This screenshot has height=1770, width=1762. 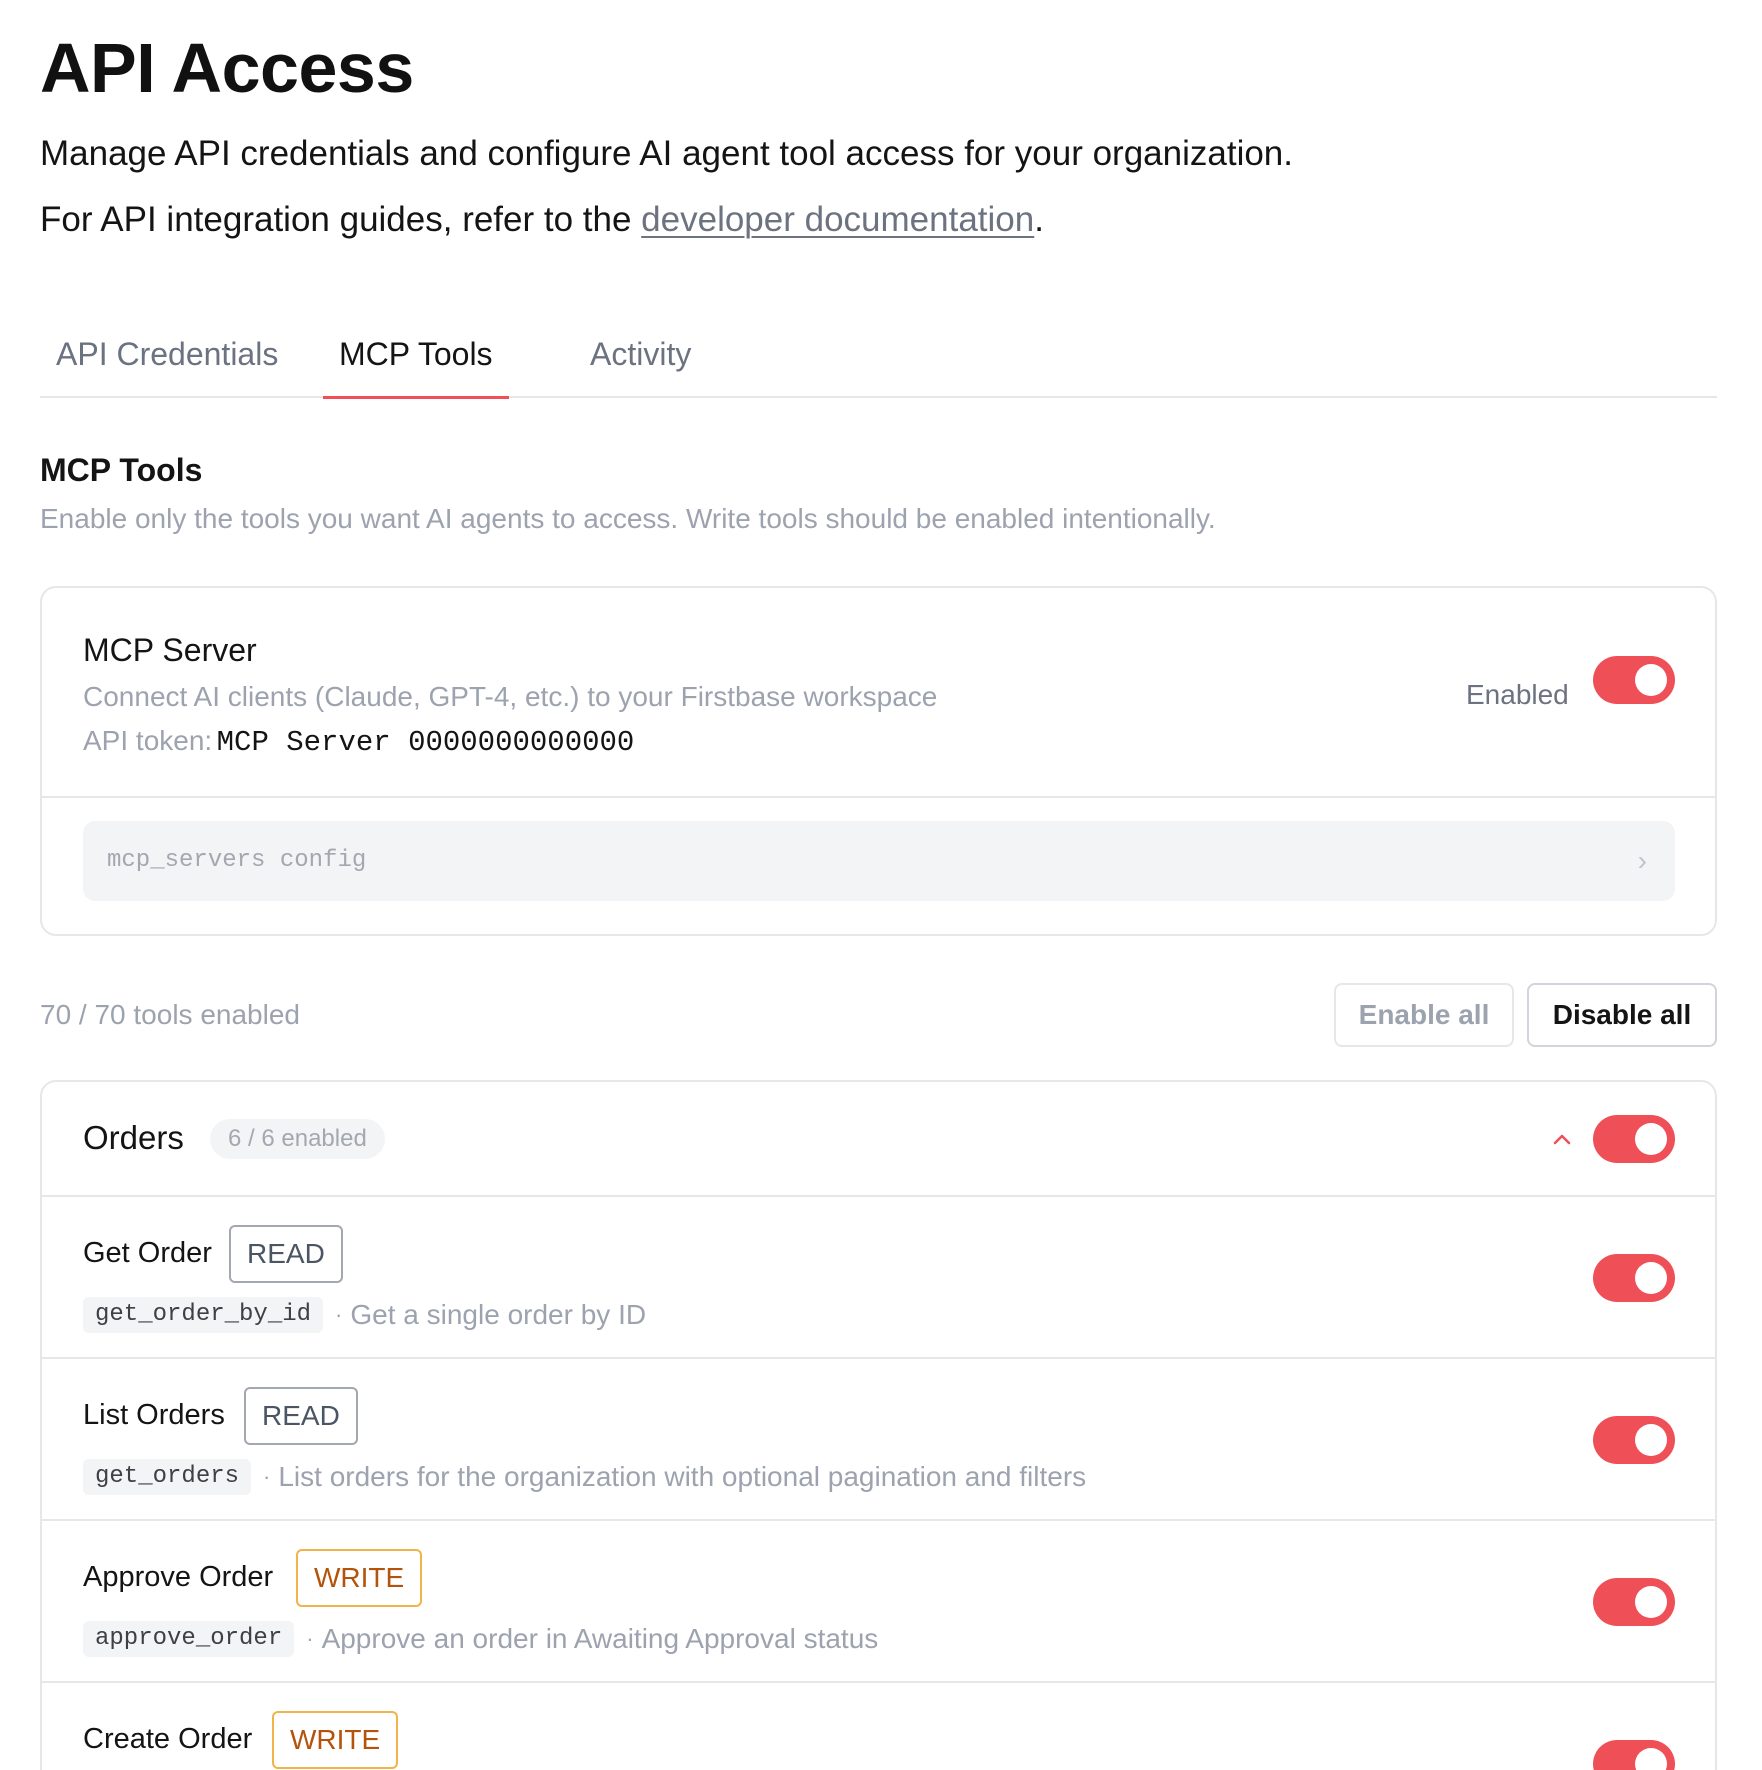 I want to click on enable-all-button: Enable all, so click(x=1424, y=1015).